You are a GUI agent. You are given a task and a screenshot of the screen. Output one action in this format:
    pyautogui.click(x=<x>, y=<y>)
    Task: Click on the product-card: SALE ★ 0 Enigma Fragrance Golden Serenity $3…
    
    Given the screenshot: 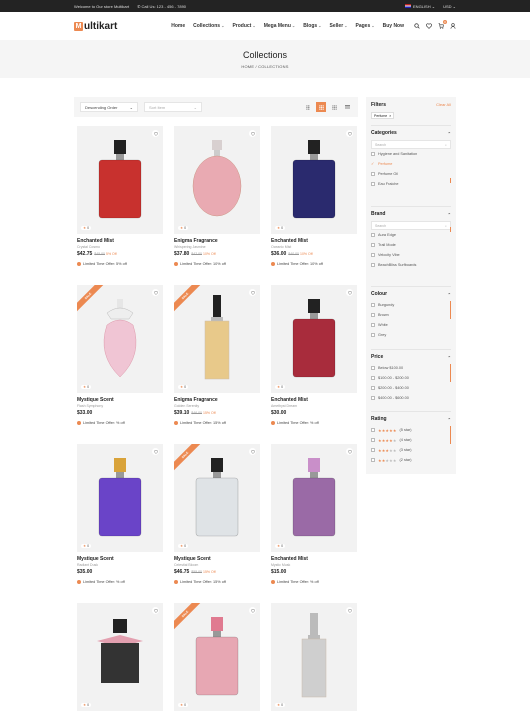 What is the action you would take?
    pyautogui.click(x=217, y=355)
    